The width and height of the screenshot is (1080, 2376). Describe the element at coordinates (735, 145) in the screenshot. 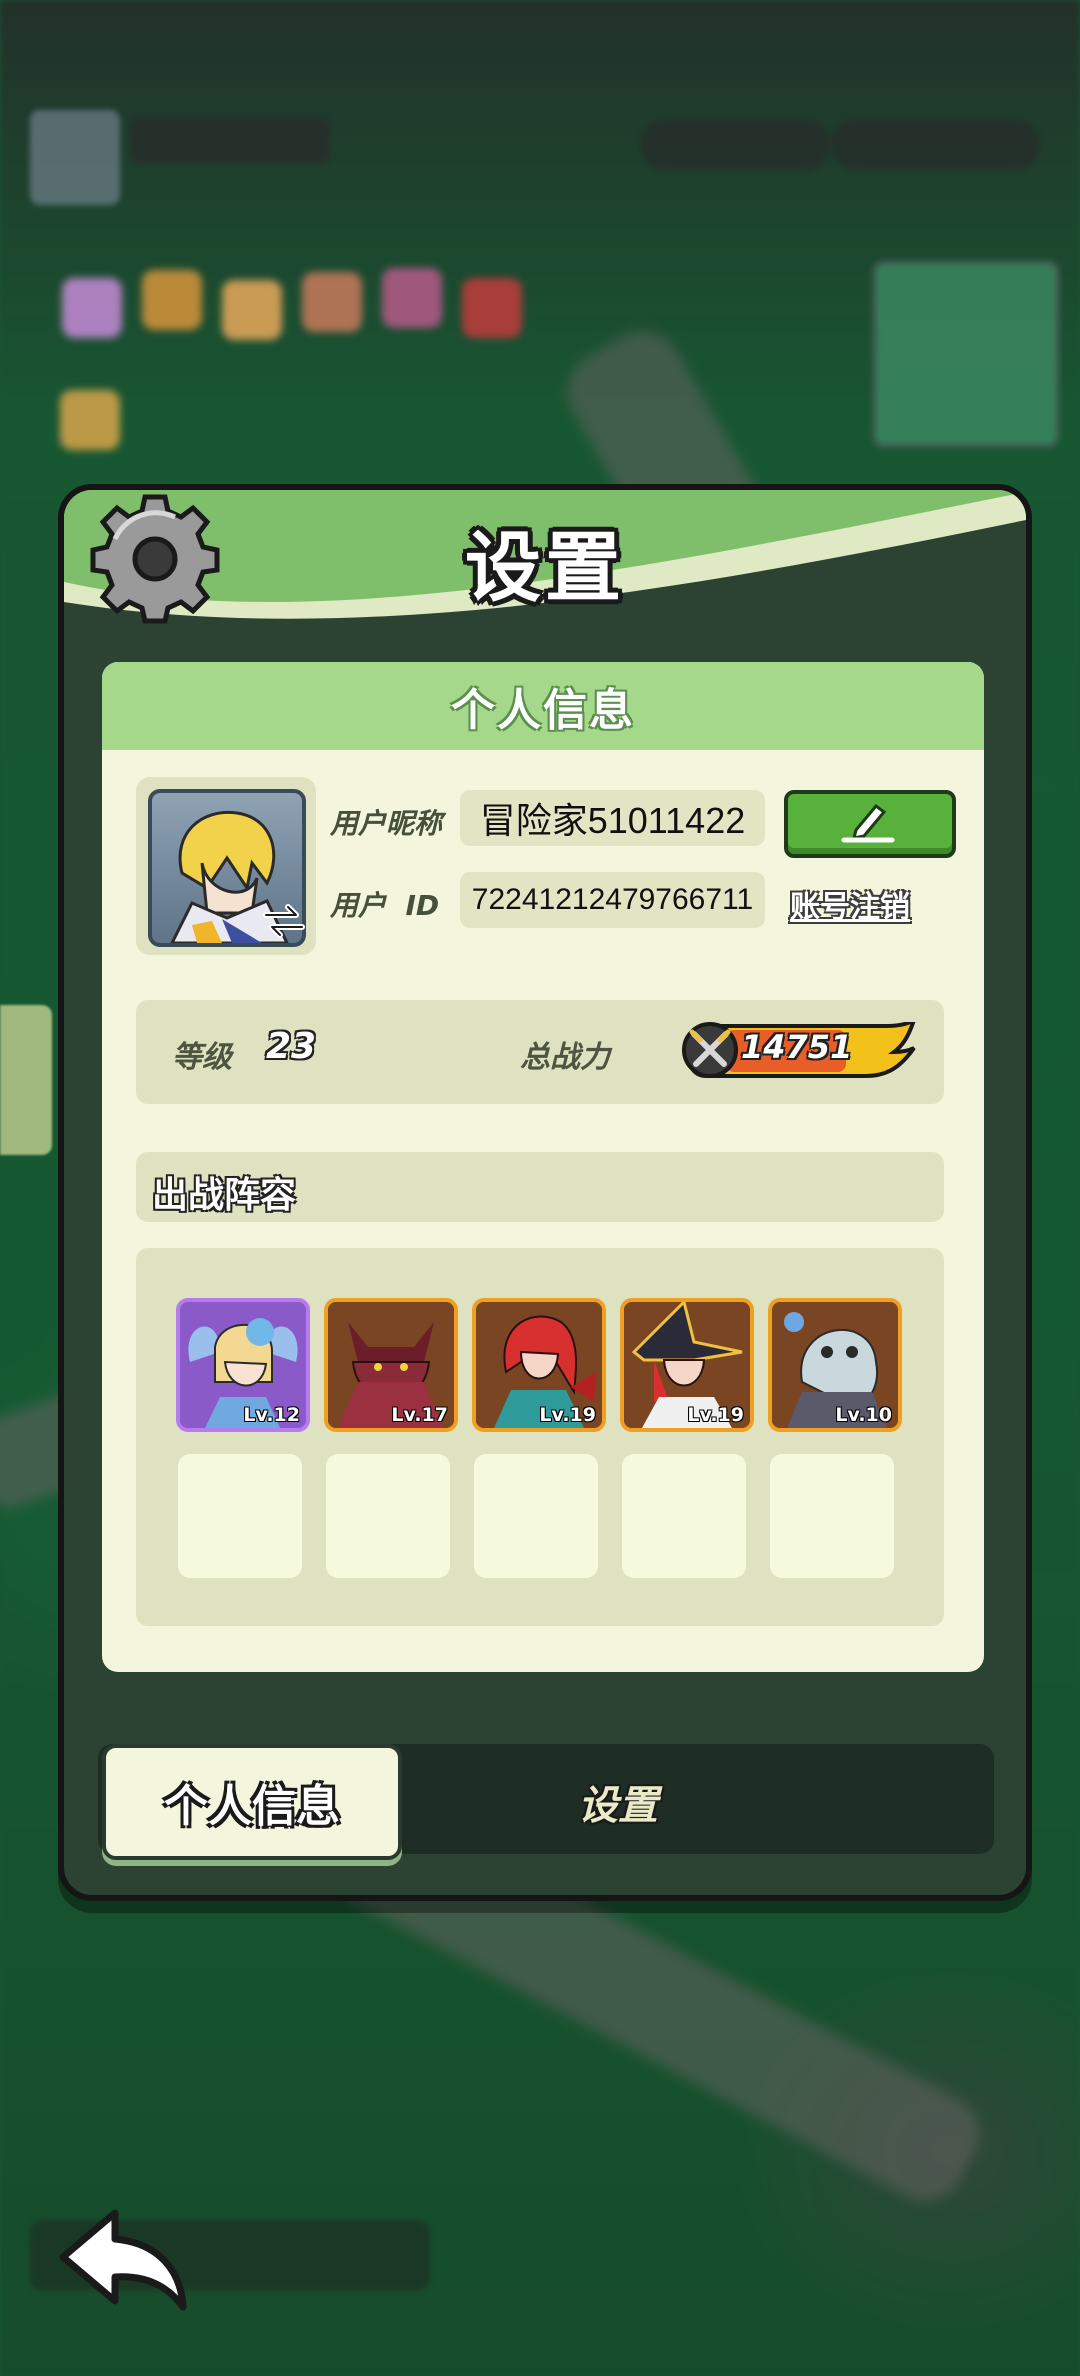

I see `hud-resource-gems` at that location.